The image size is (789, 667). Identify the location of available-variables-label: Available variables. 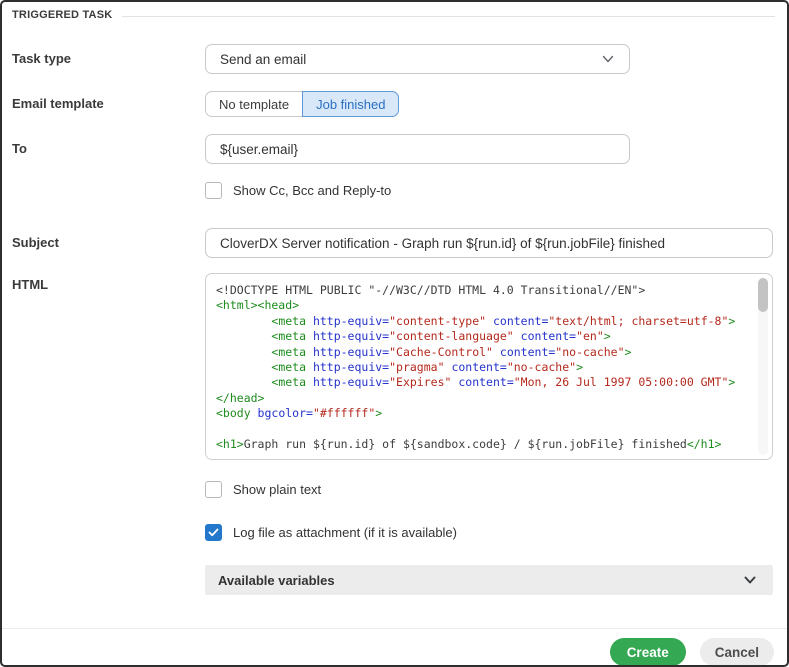
(276, 580).